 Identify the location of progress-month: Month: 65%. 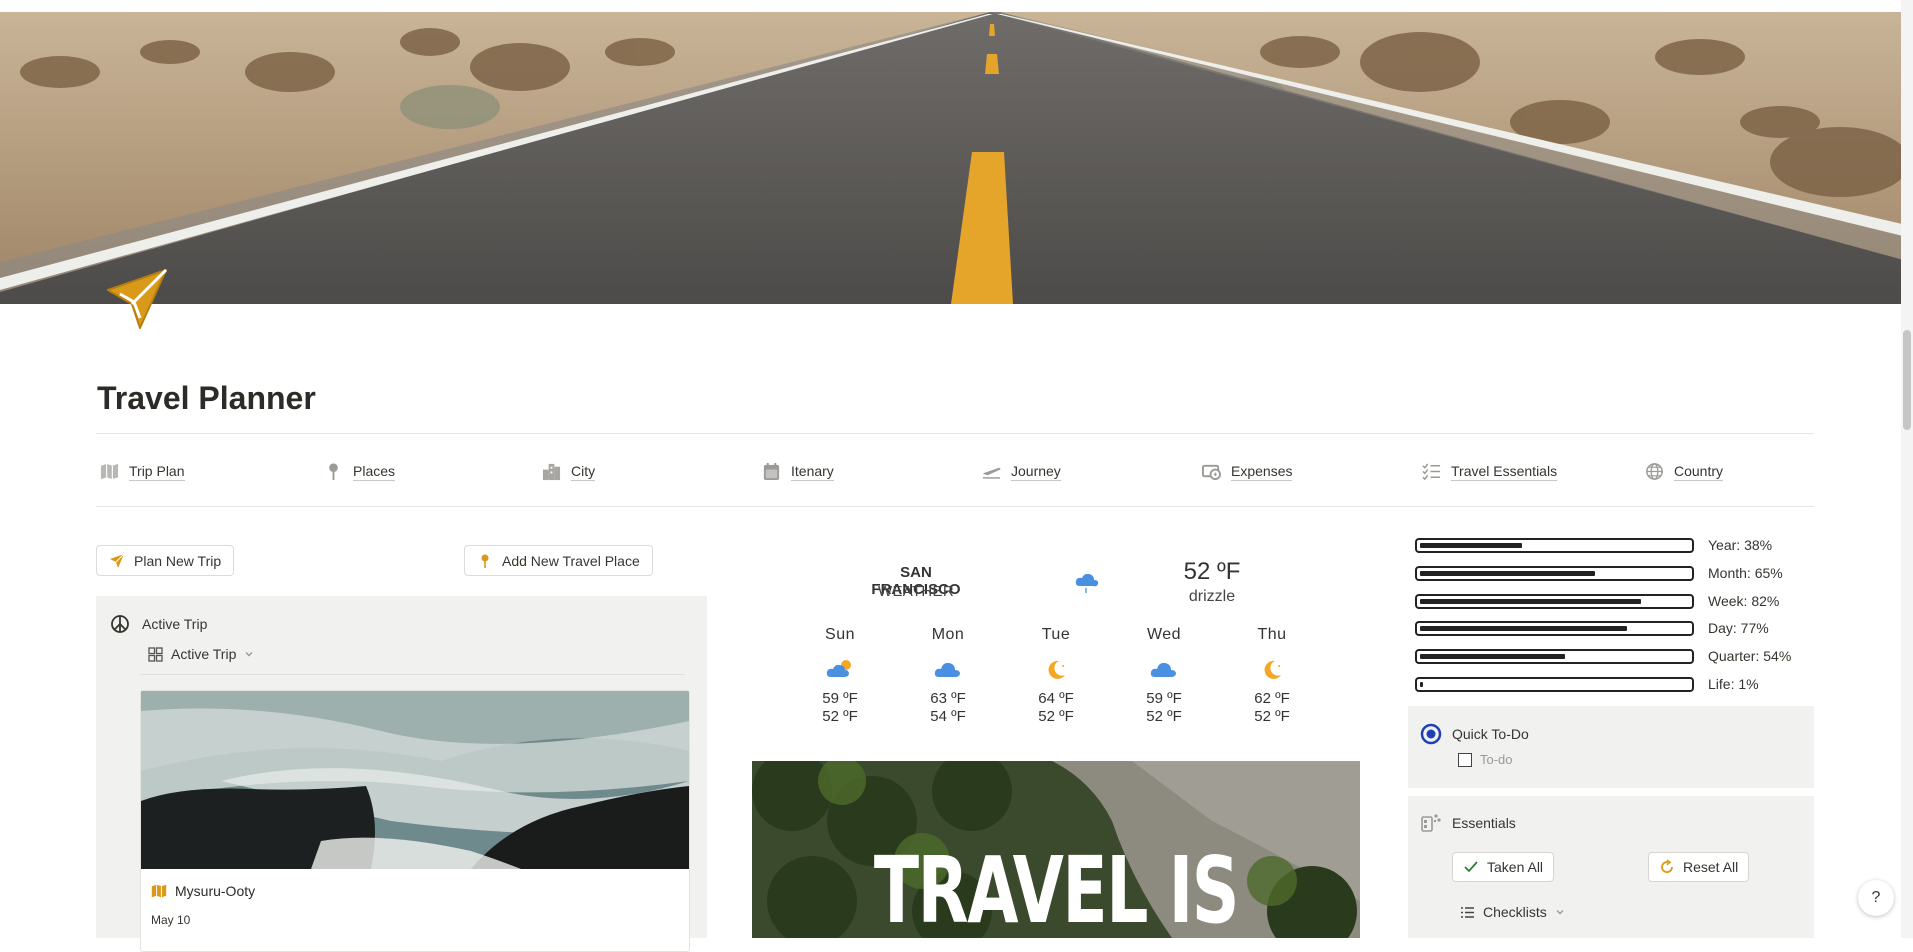
(1599, 573).